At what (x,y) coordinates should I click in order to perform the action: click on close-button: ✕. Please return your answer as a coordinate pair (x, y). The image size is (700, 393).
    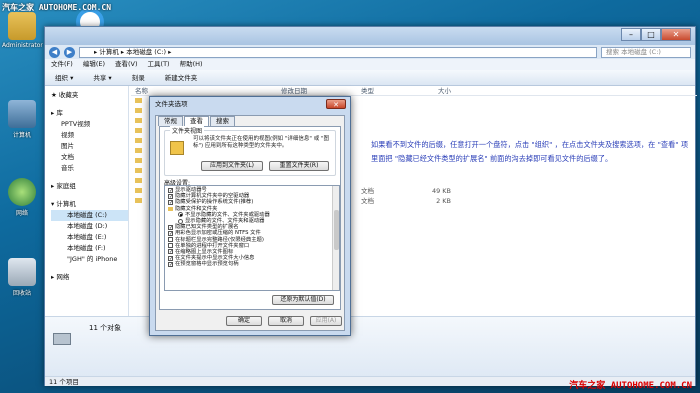
    Looking at the image, I should click on (676, 34).